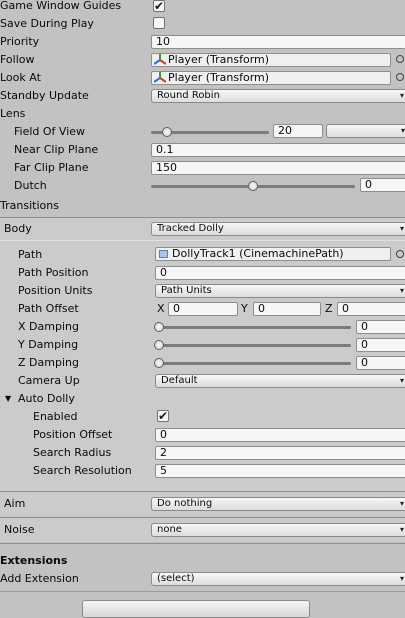 This screenshot has height=618, width=405. Describe the element at coordinates (29, 206) in the screenshot. I see `transitions-label: Transitions` at that location.